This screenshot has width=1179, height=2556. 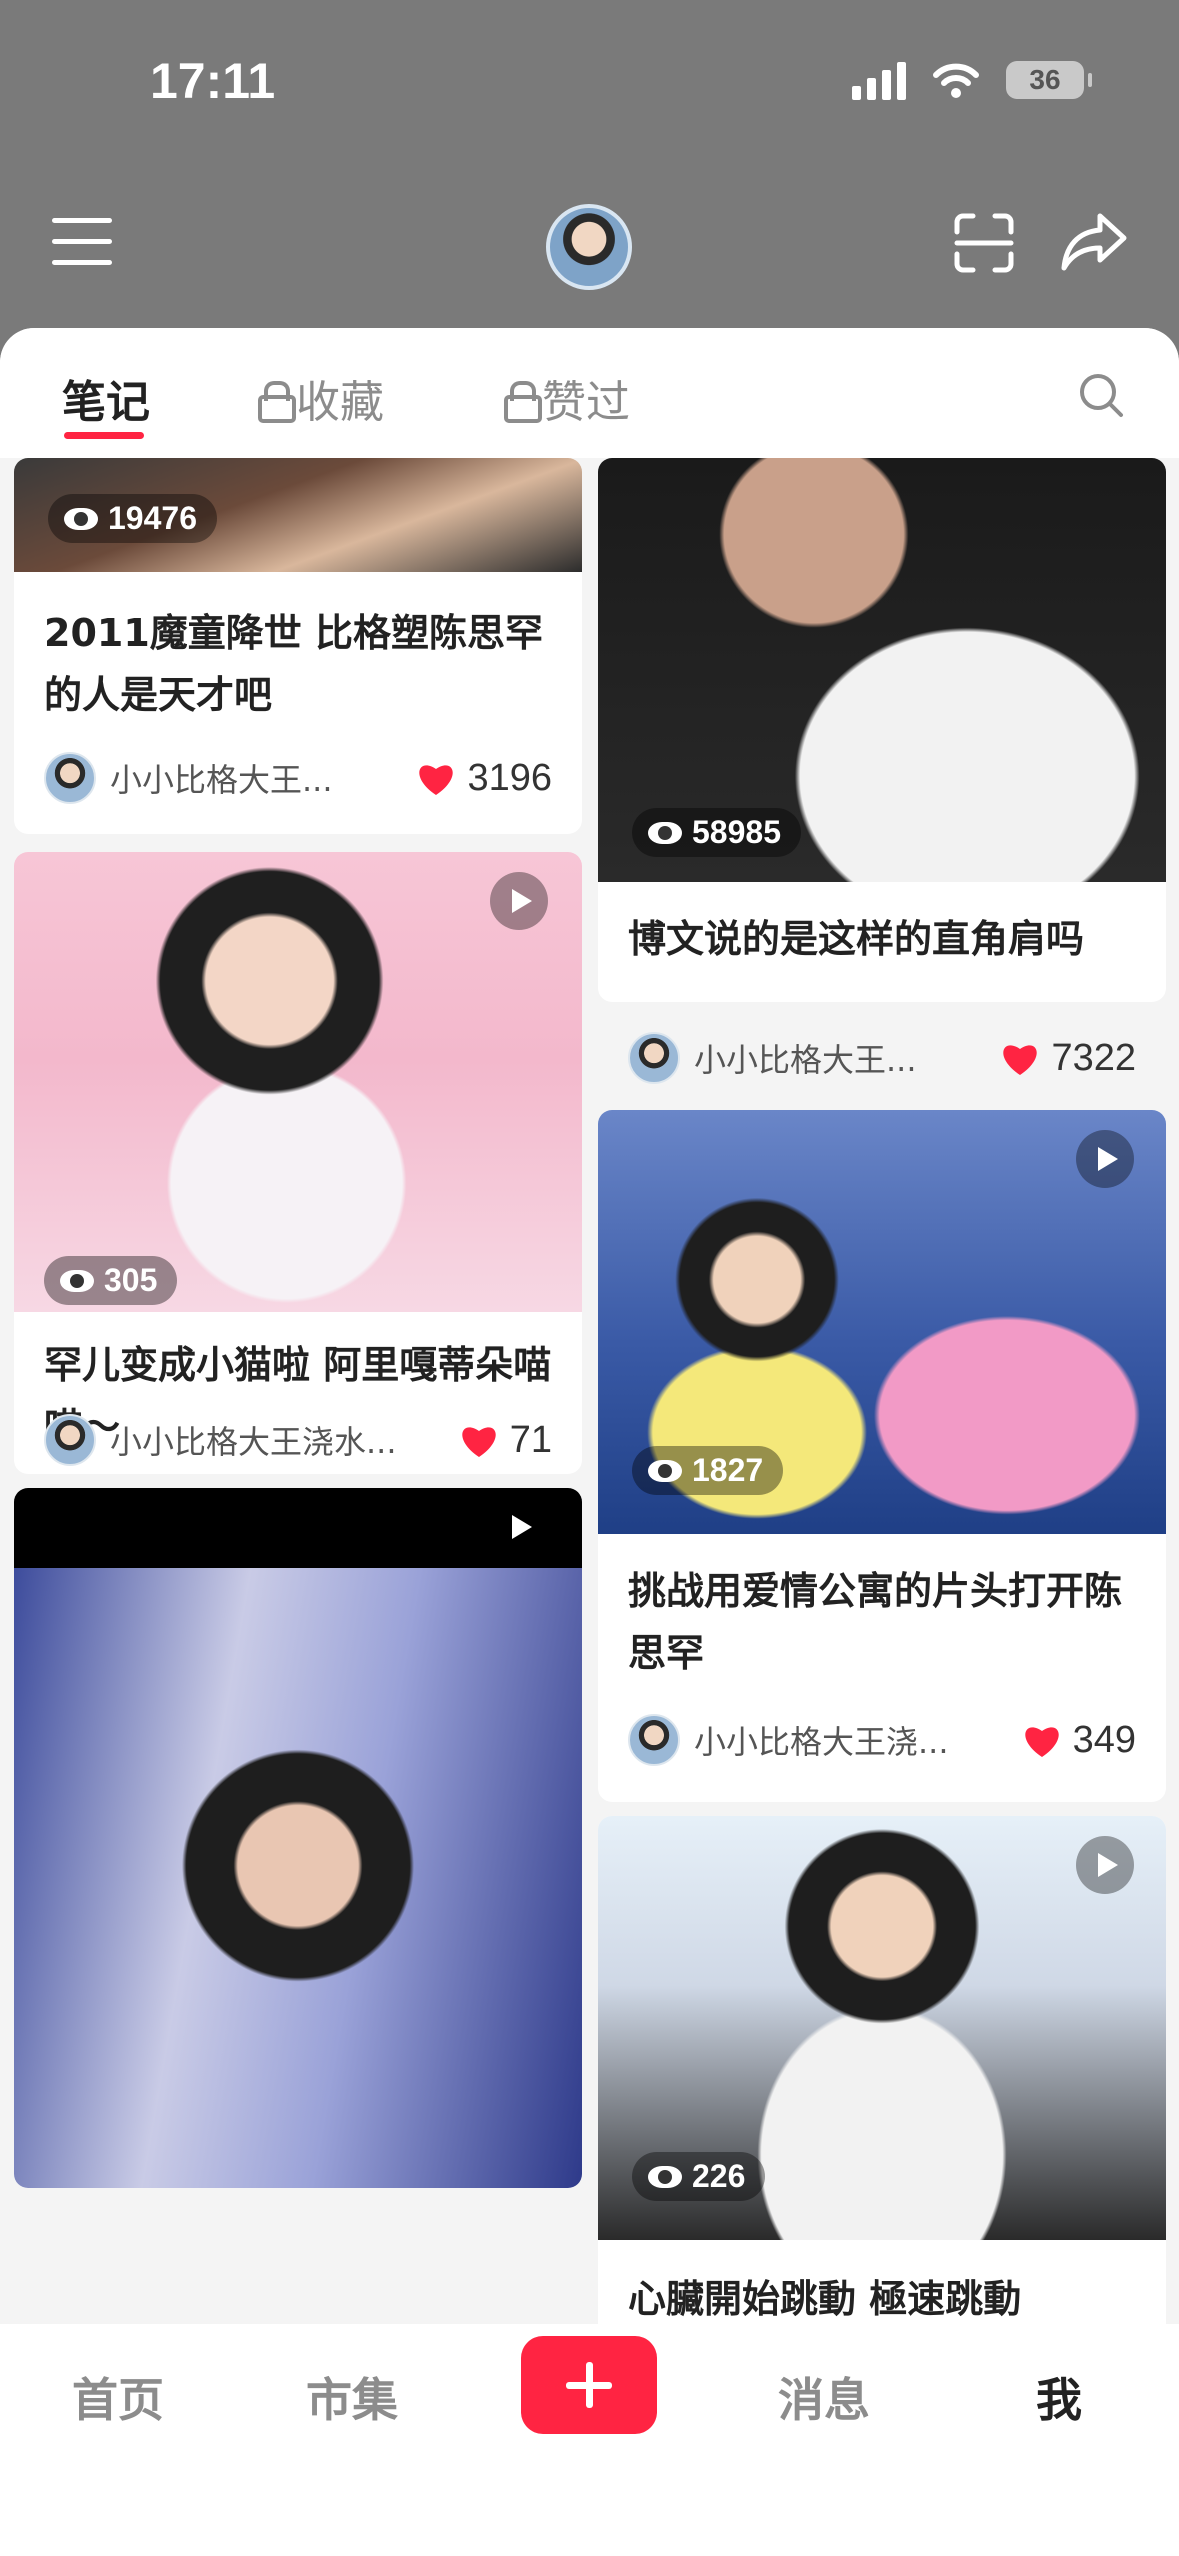 I want to click on signal-icon, so click(x=879, y=80).